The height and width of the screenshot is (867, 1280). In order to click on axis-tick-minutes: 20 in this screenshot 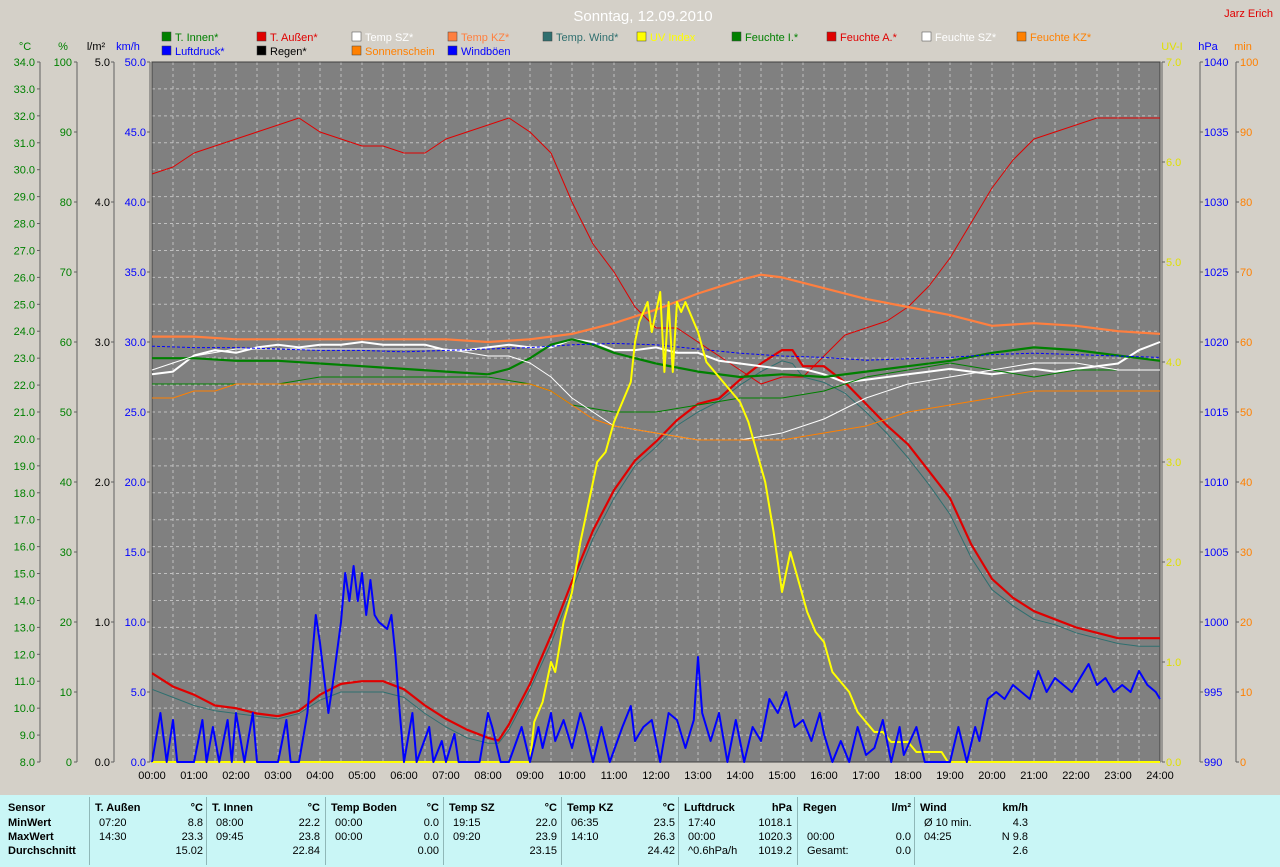, I will do `click(1246, 623)`.